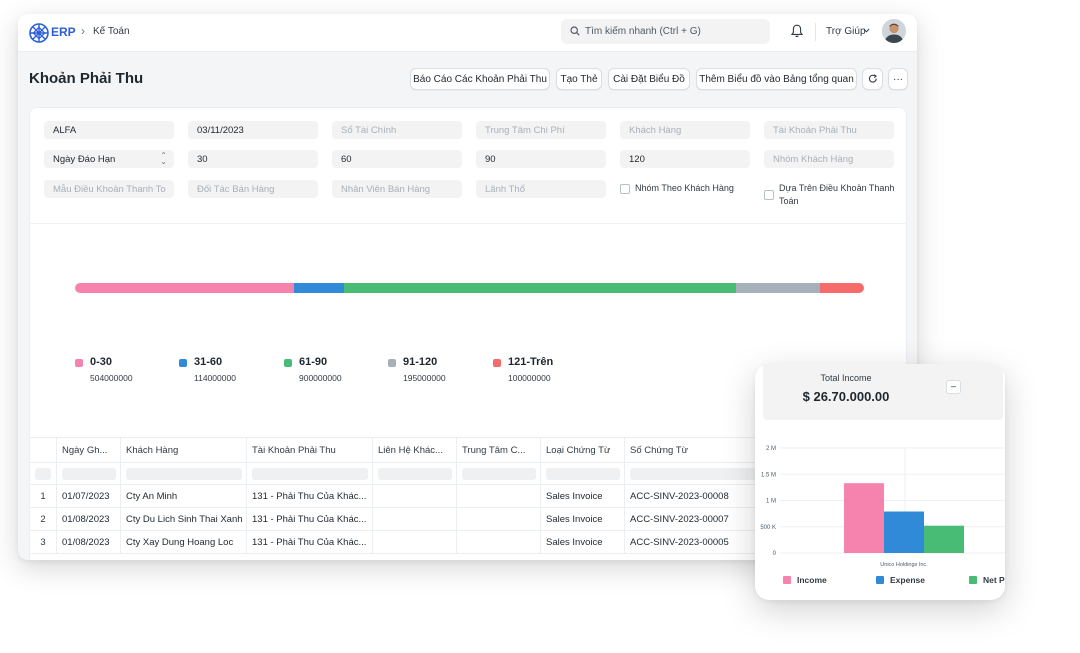 This screenshot has height=653, width=1080. Describe the element at coordinates (697, 542) in the screenshot. I see `table-cell: ACC-SINV-2023-00005` at that location.